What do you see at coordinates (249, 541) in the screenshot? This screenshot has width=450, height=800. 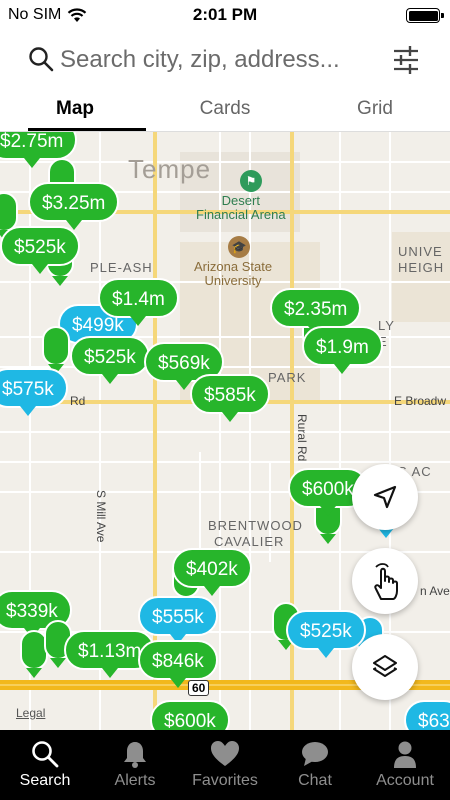 I see `map-neighborhood-label: CAVALIER` at bounding box center [249, 541].